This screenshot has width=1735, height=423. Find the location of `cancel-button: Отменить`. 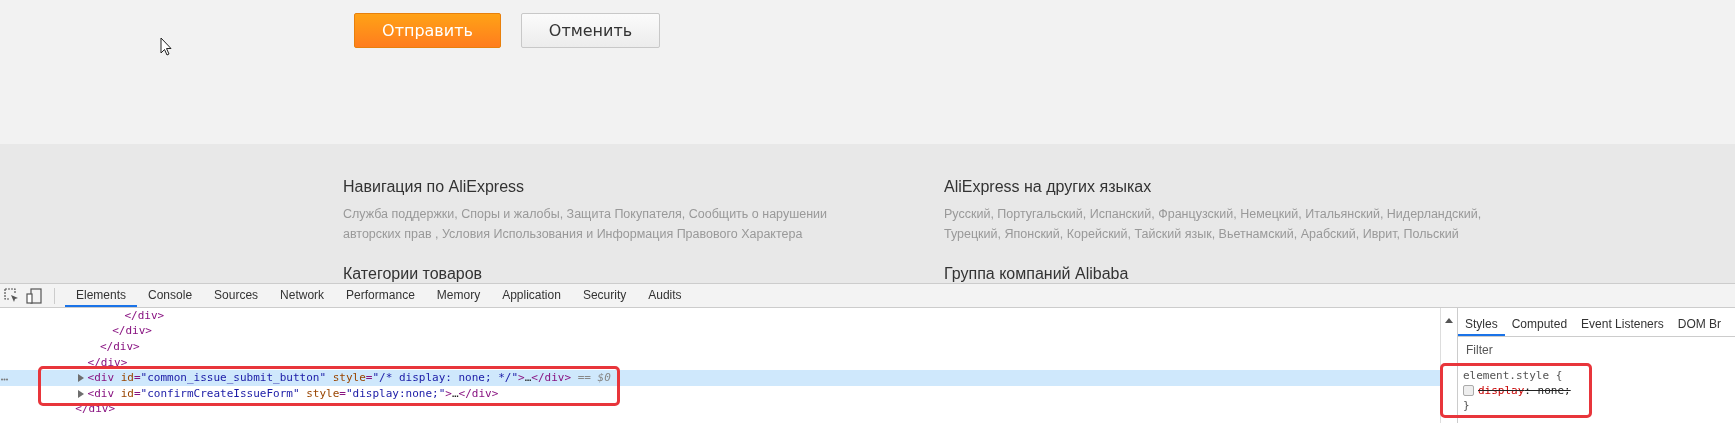

cancel-button: Отменить is located at coordinates (590, 30).